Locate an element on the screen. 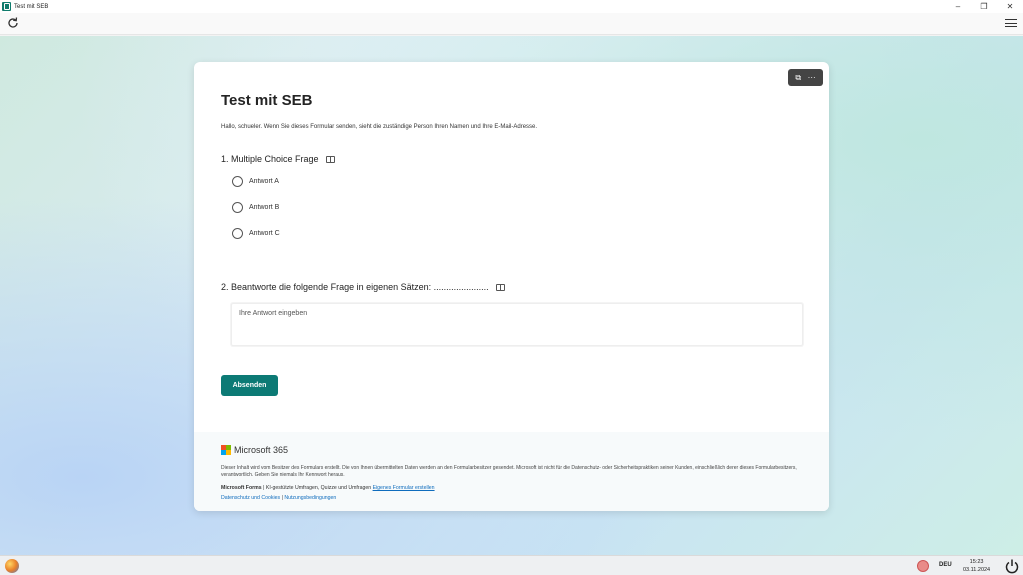 The image size is (1023, 575). submit-button: Absenden is located at coordinates (249, 385).